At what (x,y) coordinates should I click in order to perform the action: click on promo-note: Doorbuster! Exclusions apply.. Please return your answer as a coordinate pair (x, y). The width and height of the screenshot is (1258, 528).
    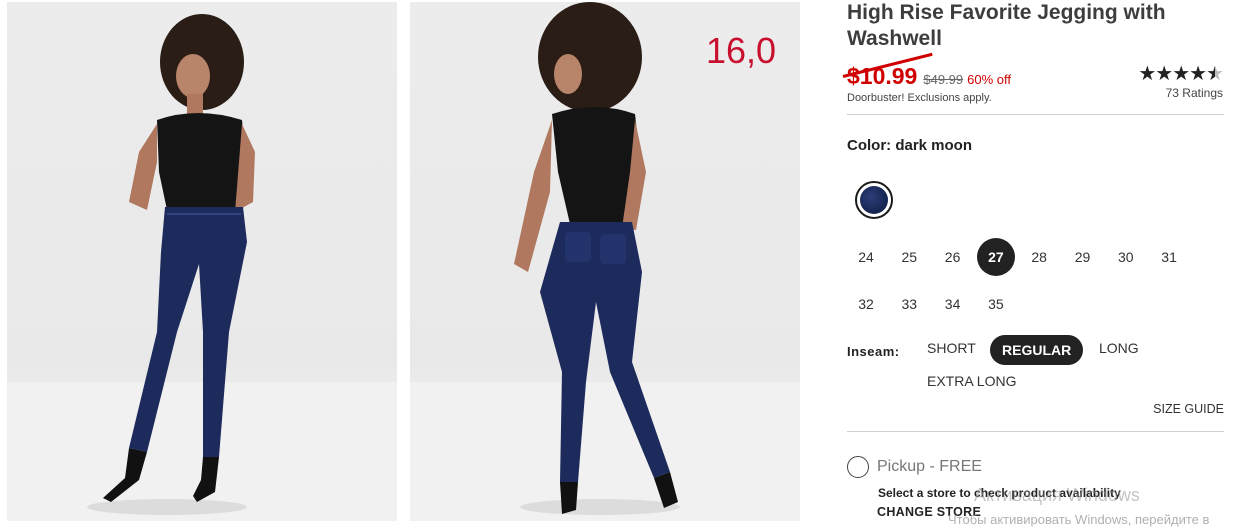
    Looking at the image, I should click on (919, 98).